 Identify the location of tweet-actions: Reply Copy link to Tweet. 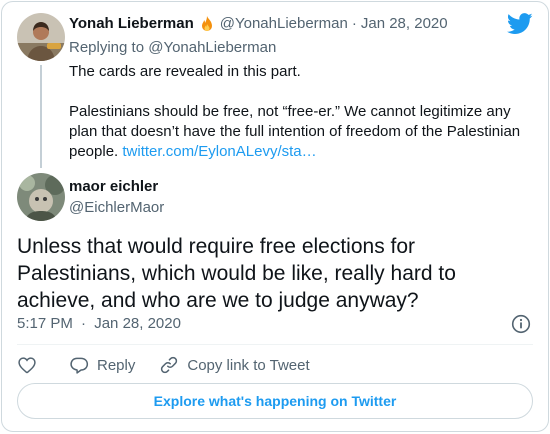
(163, 365).